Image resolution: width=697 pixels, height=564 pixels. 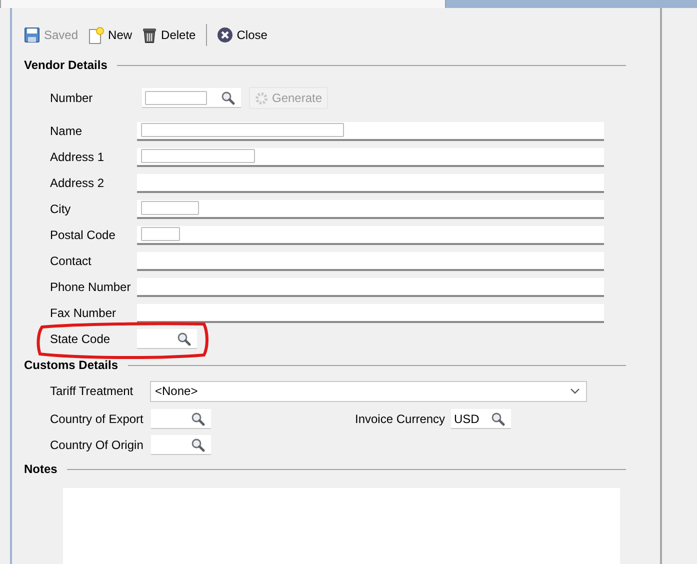 I want to click on state-code-field, so click(x=167, y=339).